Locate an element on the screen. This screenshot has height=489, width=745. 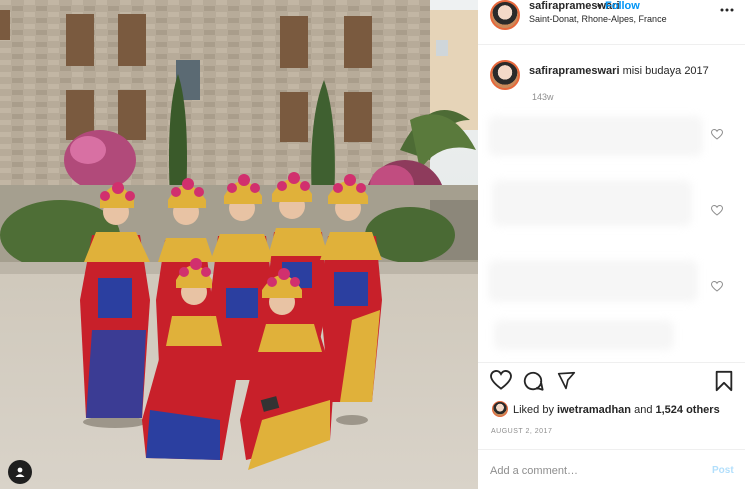
post-comment-button: Post is located at coordinates (723, 470).